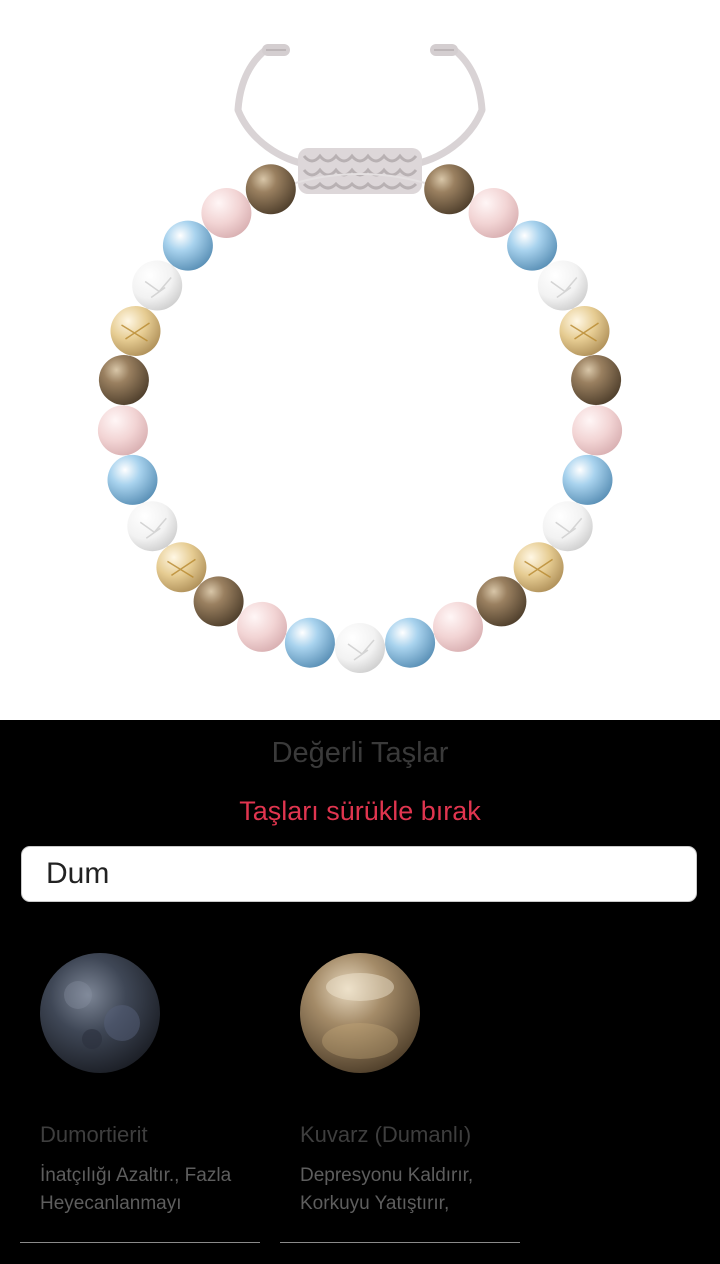 This screenshot has width=720, height=1264. Describe the element at coordinates (360, 171) in the screenshot. I see `macrame-knot` at that location.